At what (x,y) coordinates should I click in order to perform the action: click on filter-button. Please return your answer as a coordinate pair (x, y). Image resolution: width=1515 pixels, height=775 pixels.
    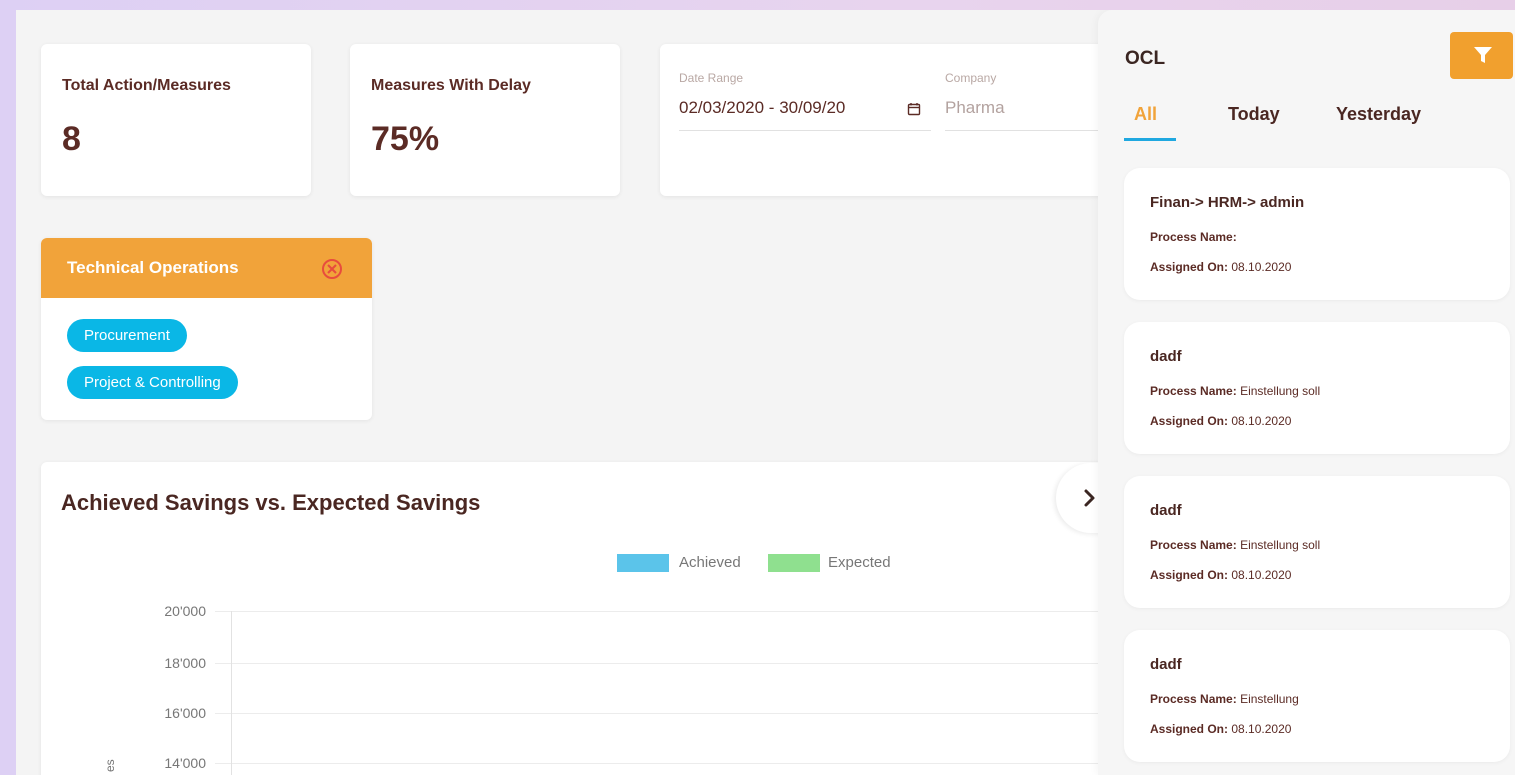
    Looking at the image, I should click on (1481, 55).